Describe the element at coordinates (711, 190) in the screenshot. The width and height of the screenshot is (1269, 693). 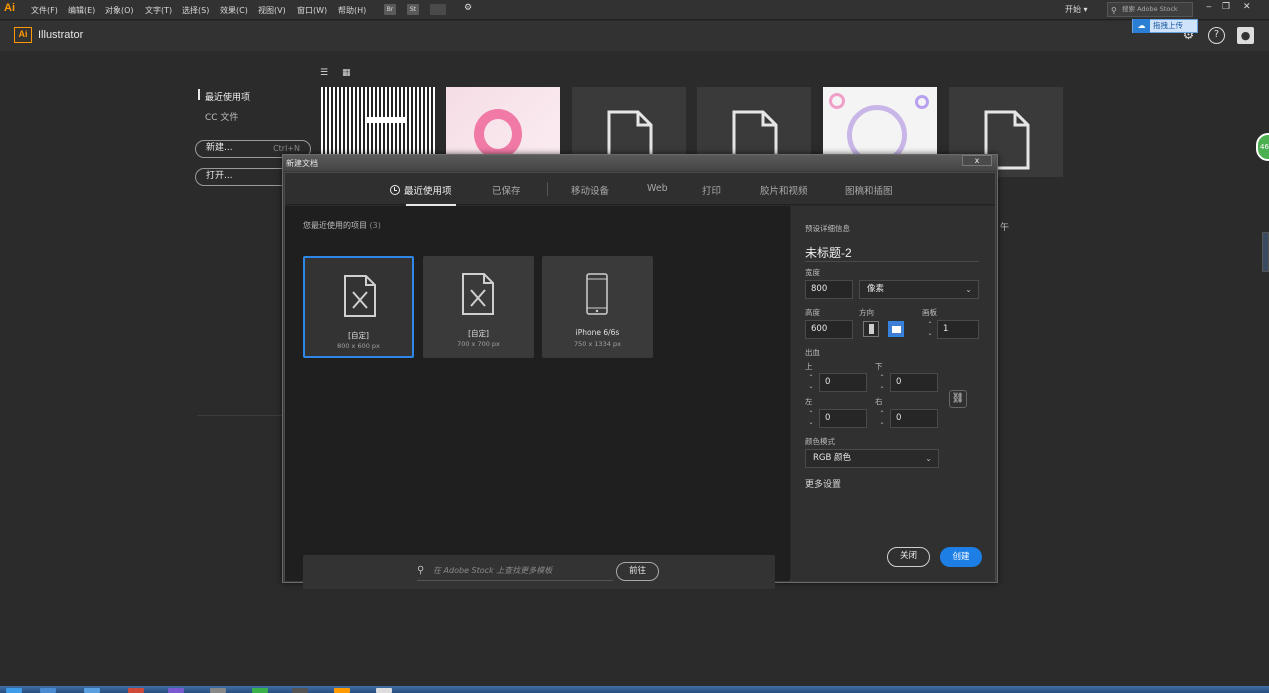
I see `tab-print: 打印` at that location.